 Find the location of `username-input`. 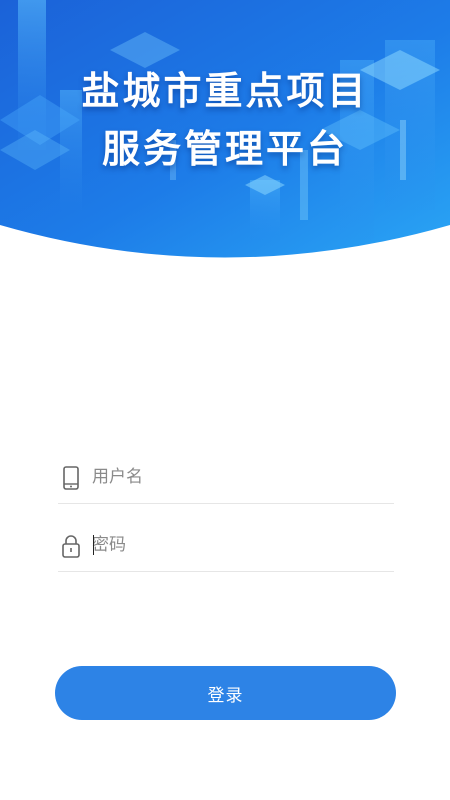

username-input is located at coordinates (237, 477).